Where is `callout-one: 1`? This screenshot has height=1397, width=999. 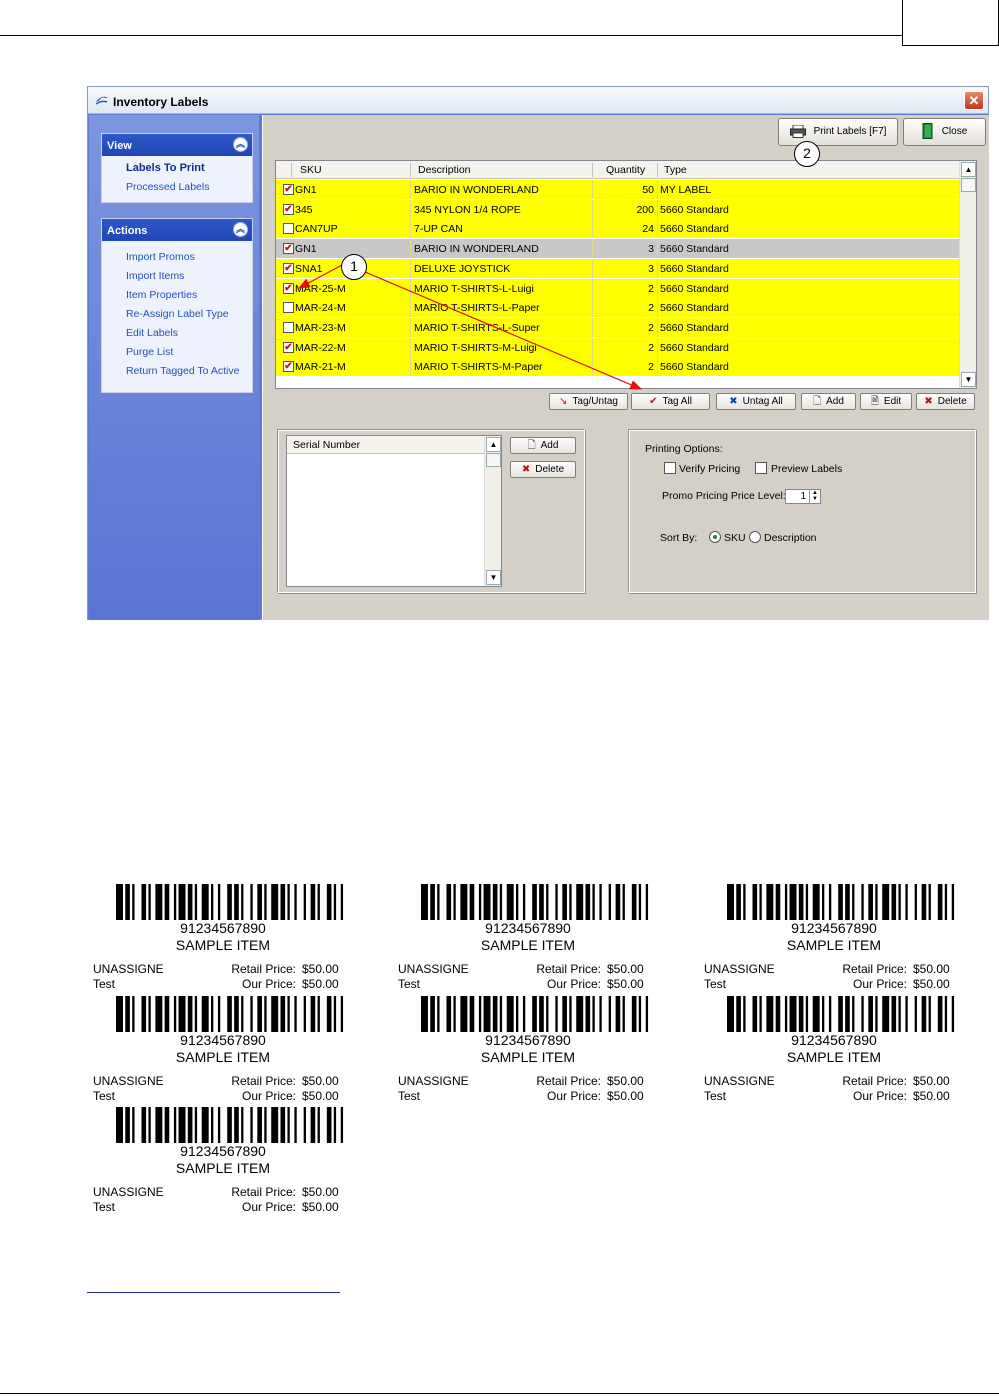 callout-one: 1 is located at coordinates (354, 267).